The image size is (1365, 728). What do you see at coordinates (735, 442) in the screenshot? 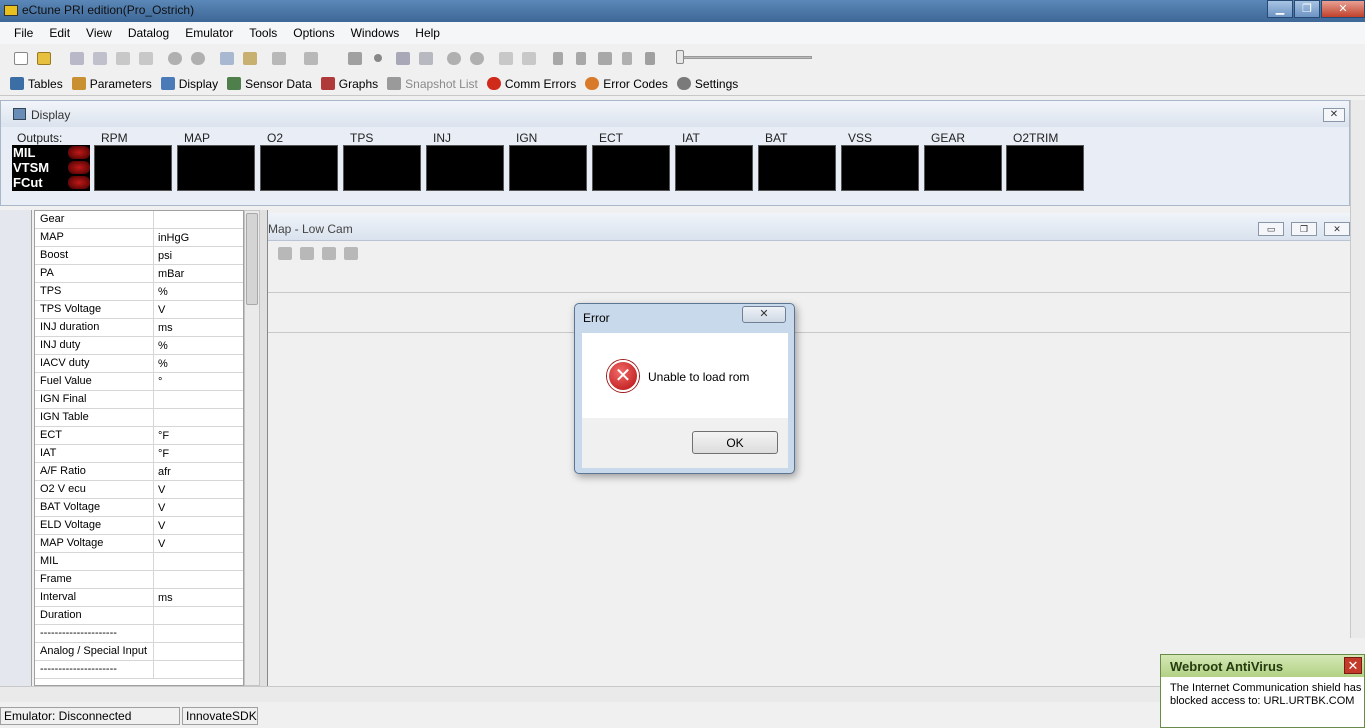
I see `ok-button: OK` at bounding box center [735, 442].